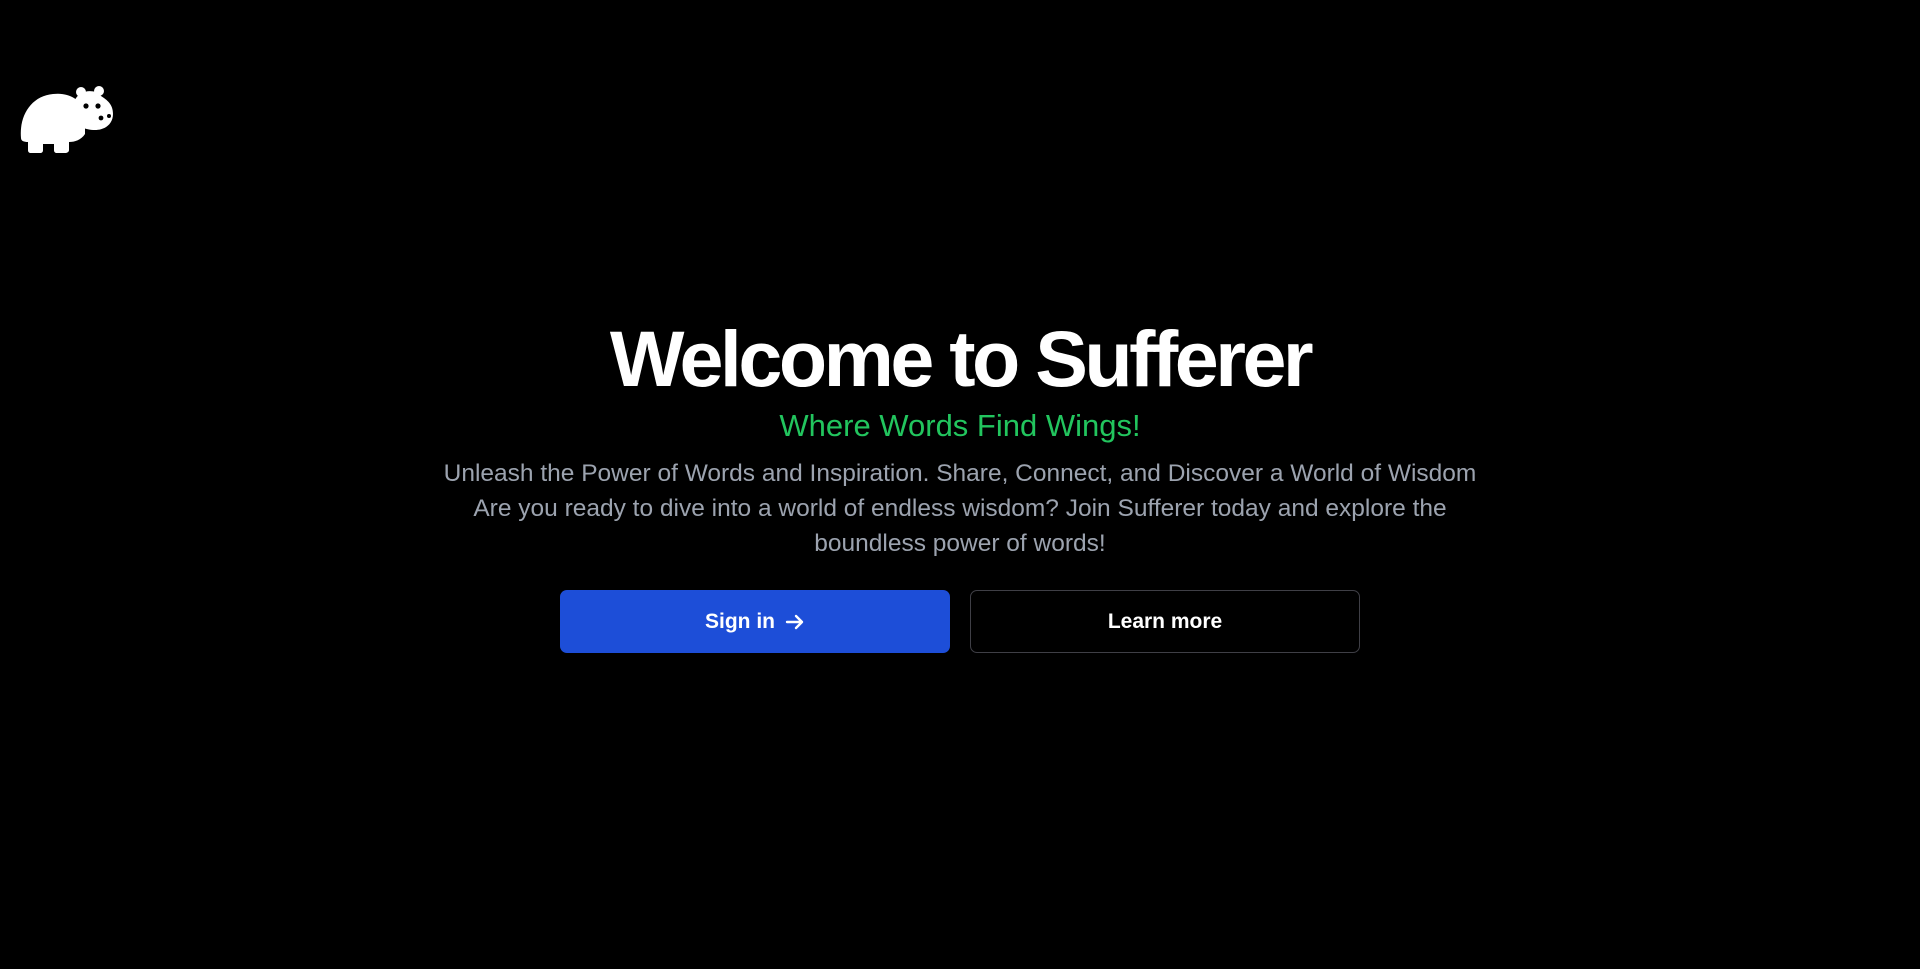 Image resolution: width=1920 pixels, height=969 pixels. What do you see at coordinates (960, 621) in the screenshot?
I see `cta-buttons: Sign in Learn more` at bounding box center [960, 621].